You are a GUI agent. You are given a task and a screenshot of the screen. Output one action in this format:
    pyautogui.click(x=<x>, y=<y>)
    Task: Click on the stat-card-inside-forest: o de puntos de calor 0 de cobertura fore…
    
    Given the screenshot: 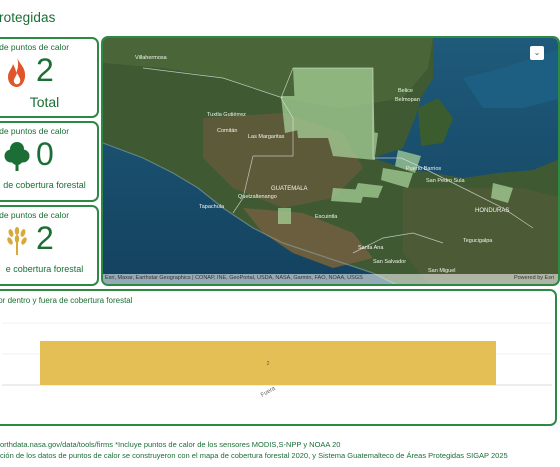 What is the action you would take?
    pyautogui.click(x=49, y=161)
    